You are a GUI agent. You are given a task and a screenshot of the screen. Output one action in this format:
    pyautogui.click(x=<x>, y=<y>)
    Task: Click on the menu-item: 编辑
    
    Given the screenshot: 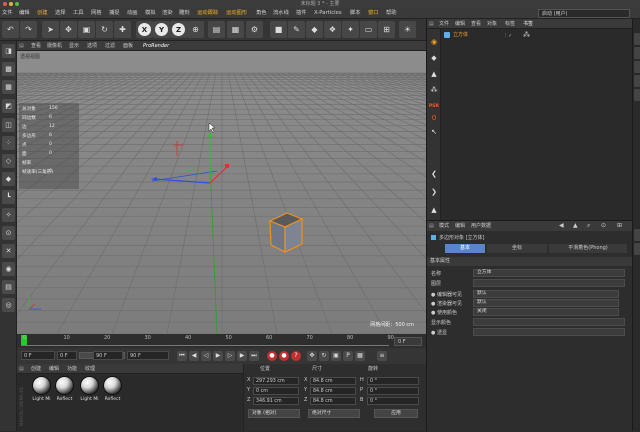 What is the action you would take?
    pyautogui.click(x=24, y=13)
    